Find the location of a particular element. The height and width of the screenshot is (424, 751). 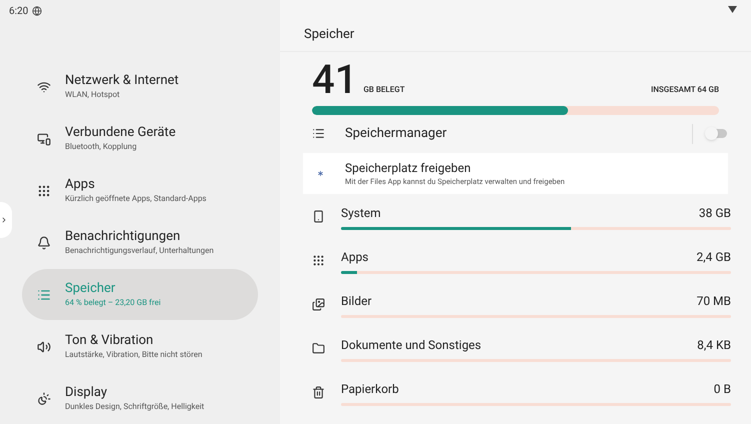

item-subtitle: Bluetooth, Kopplung is located at coordinates (101, 146).